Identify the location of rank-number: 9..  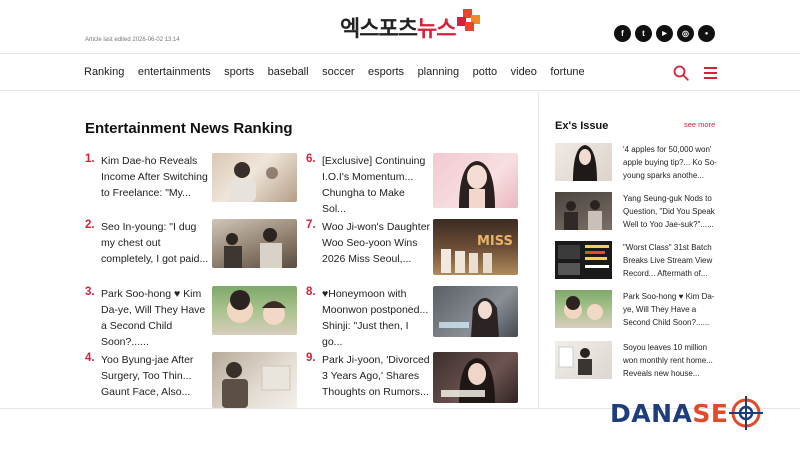
(311, 358).